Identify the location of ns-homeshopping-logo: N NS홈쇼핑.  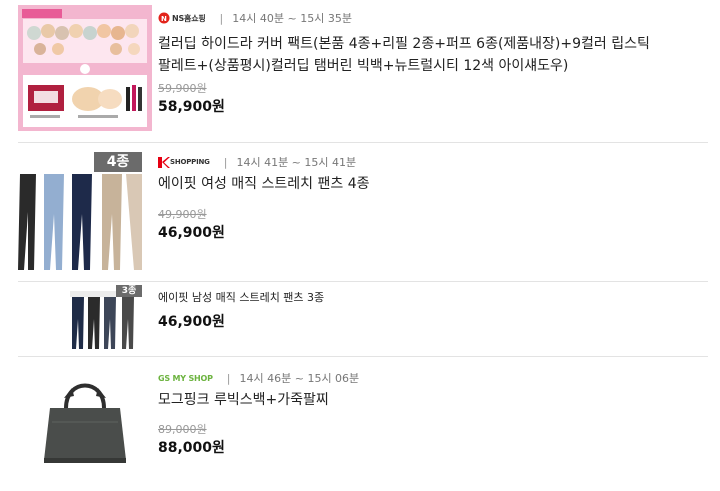
(182, 18).